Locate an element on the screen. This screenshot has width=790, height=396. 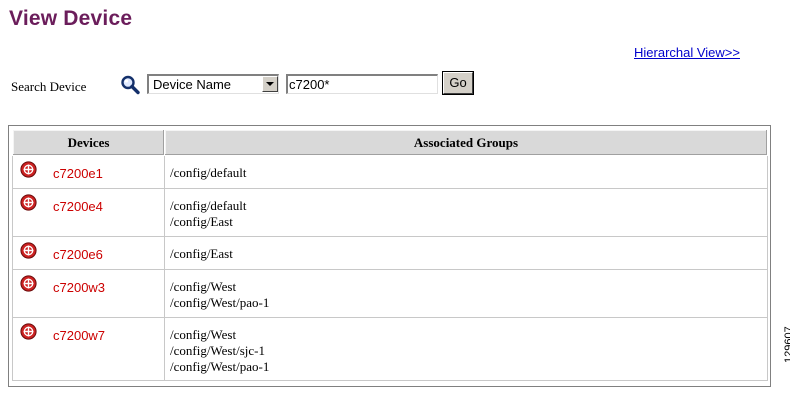
search-field-select: Device Name is located at coordinates (213, 84).